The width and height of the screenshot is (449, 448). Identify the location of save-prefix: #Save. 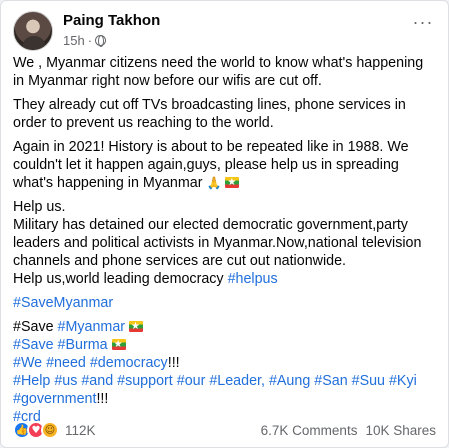
(35, 327).